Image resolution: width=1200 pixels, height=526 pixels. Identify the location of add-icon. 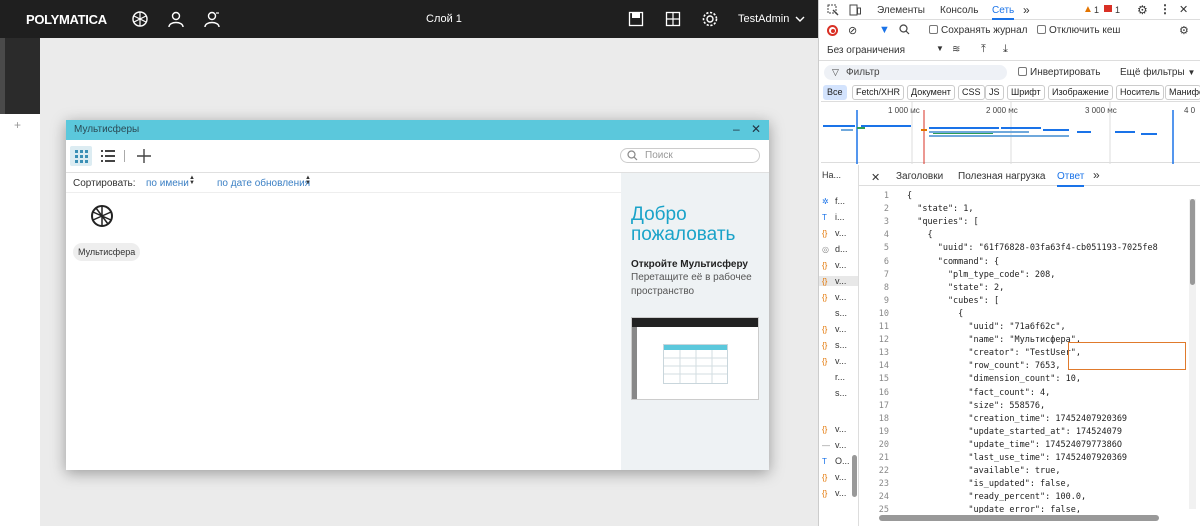
(144, 156).